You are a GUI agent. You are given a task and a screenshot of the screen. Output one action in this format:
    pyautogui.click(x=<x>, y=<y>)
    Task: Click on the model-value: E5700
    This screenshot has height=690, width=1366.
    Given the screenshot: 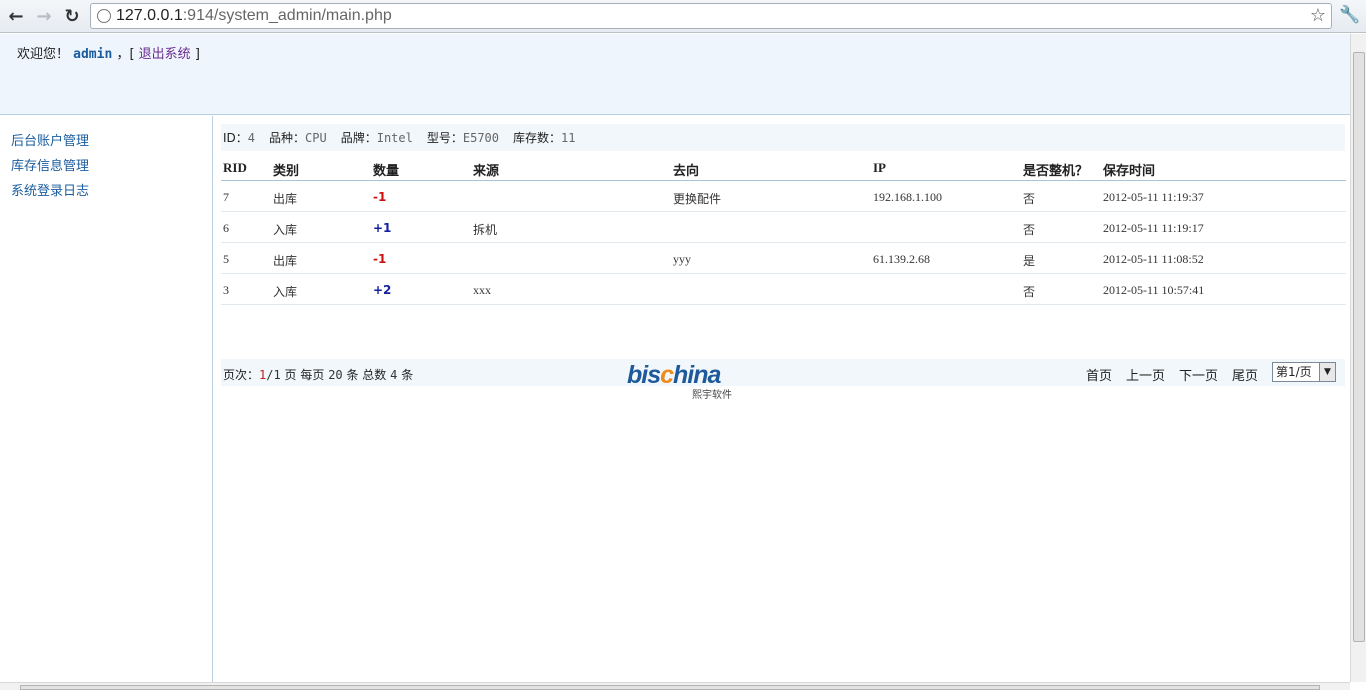 What is the action you would take?
    pyautogui.click(x=480, y=137)
    